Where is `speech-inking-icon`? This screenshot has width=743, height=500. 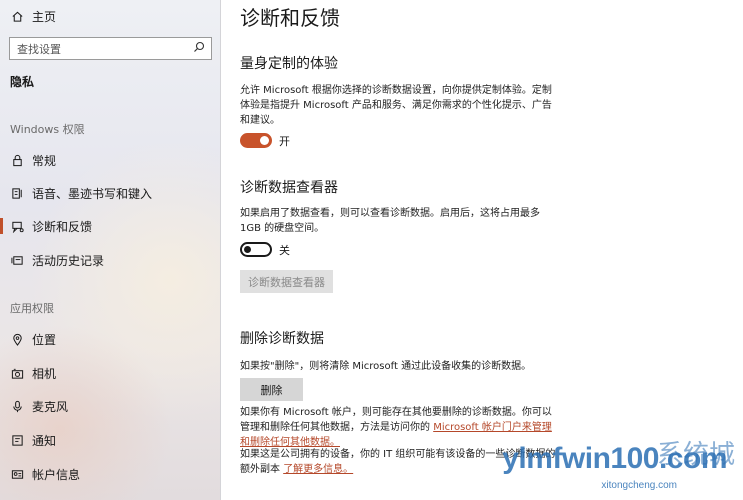 speech-inking-icon is located at coordinates (17, 193).